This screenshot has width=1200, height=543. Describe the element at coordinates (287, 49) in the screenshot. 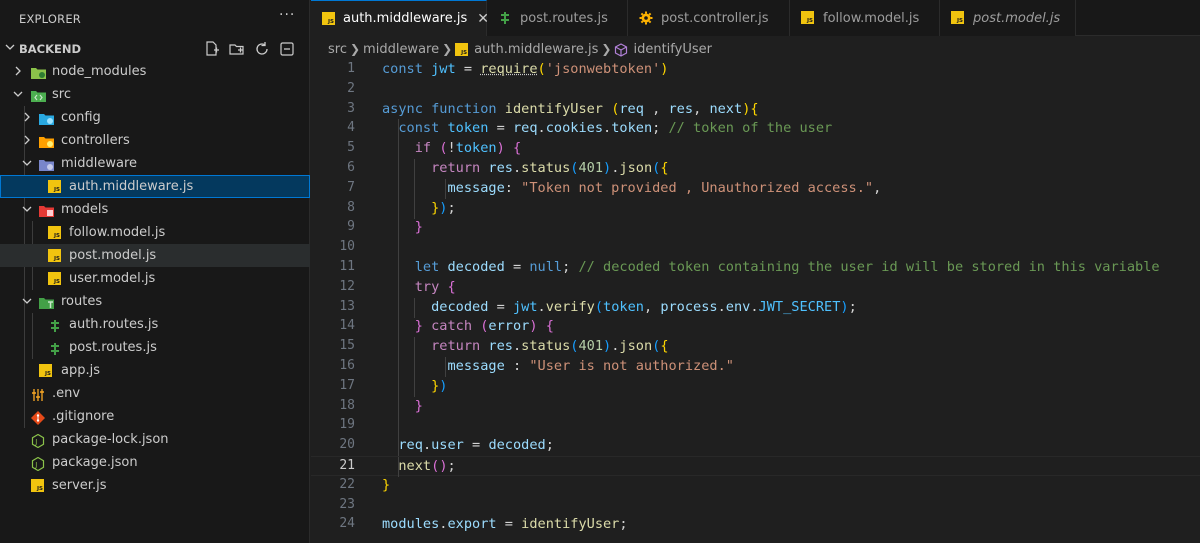

I see `collapse-all-icon` at that location.